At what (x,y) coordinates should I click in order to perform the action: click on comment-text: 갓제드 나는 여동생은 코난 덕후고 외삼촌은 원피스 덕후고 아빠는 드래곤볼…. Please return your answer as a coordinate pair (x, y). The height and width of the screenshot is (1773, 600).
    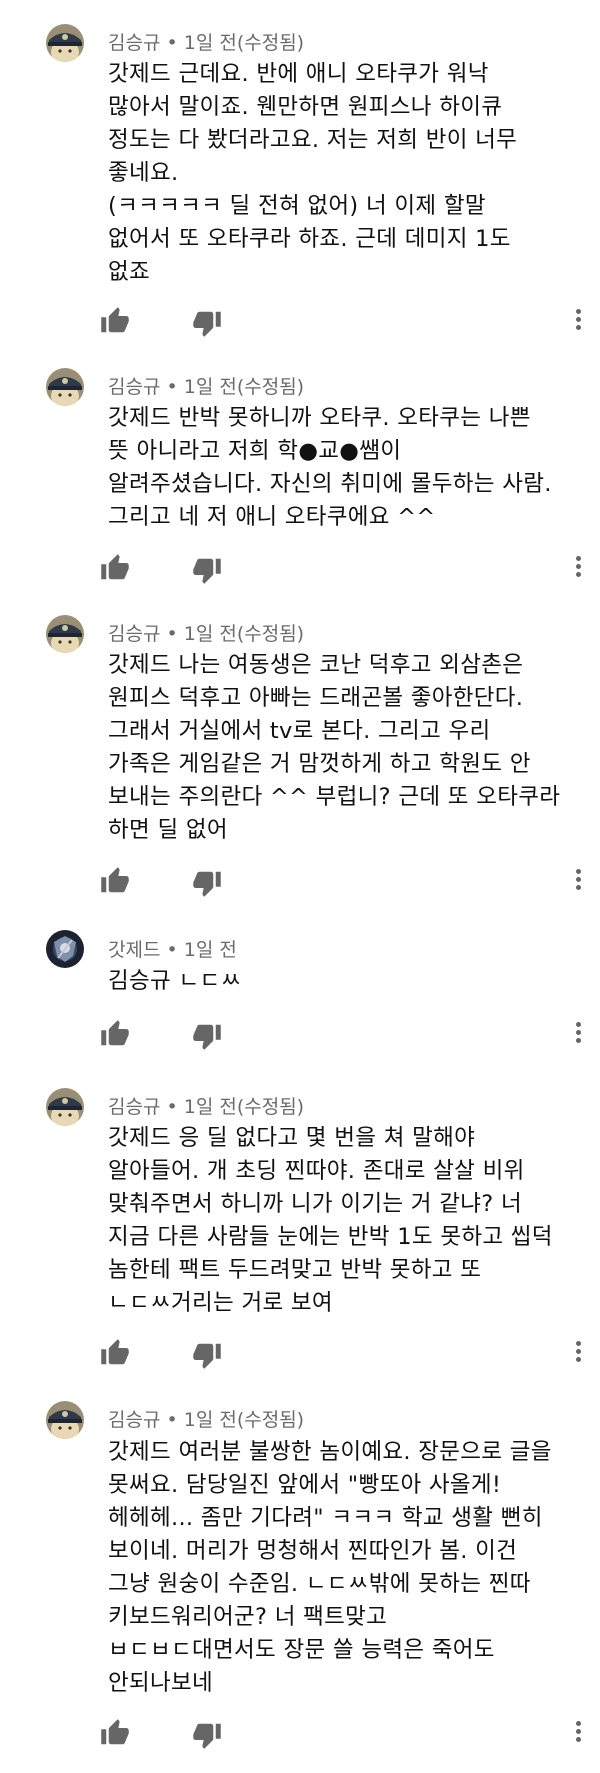
    Looking at the image, I should click on (334, 747).